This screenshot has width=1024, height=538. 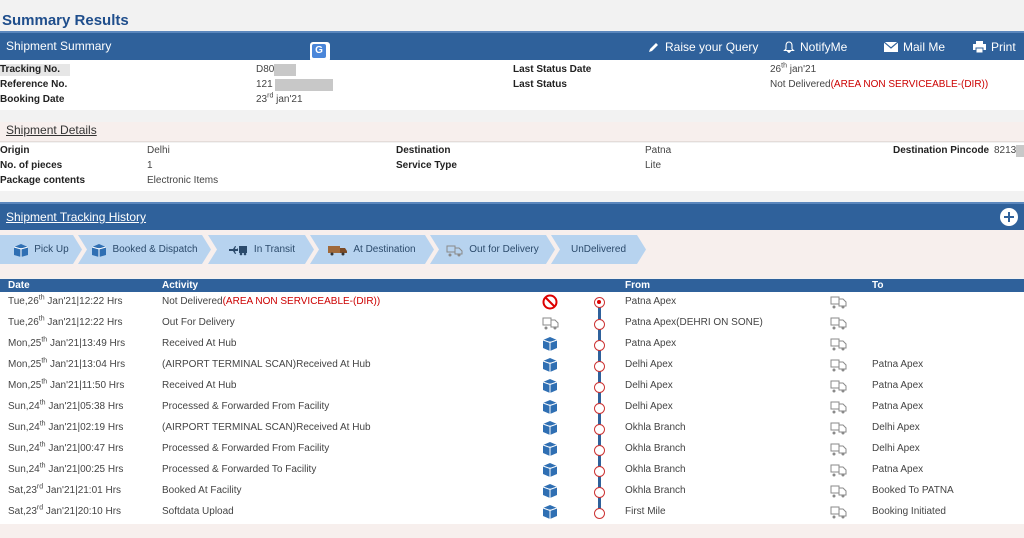 I want to click on shipment-summary-title: Shipment Summary, so click(x=59, y=46).